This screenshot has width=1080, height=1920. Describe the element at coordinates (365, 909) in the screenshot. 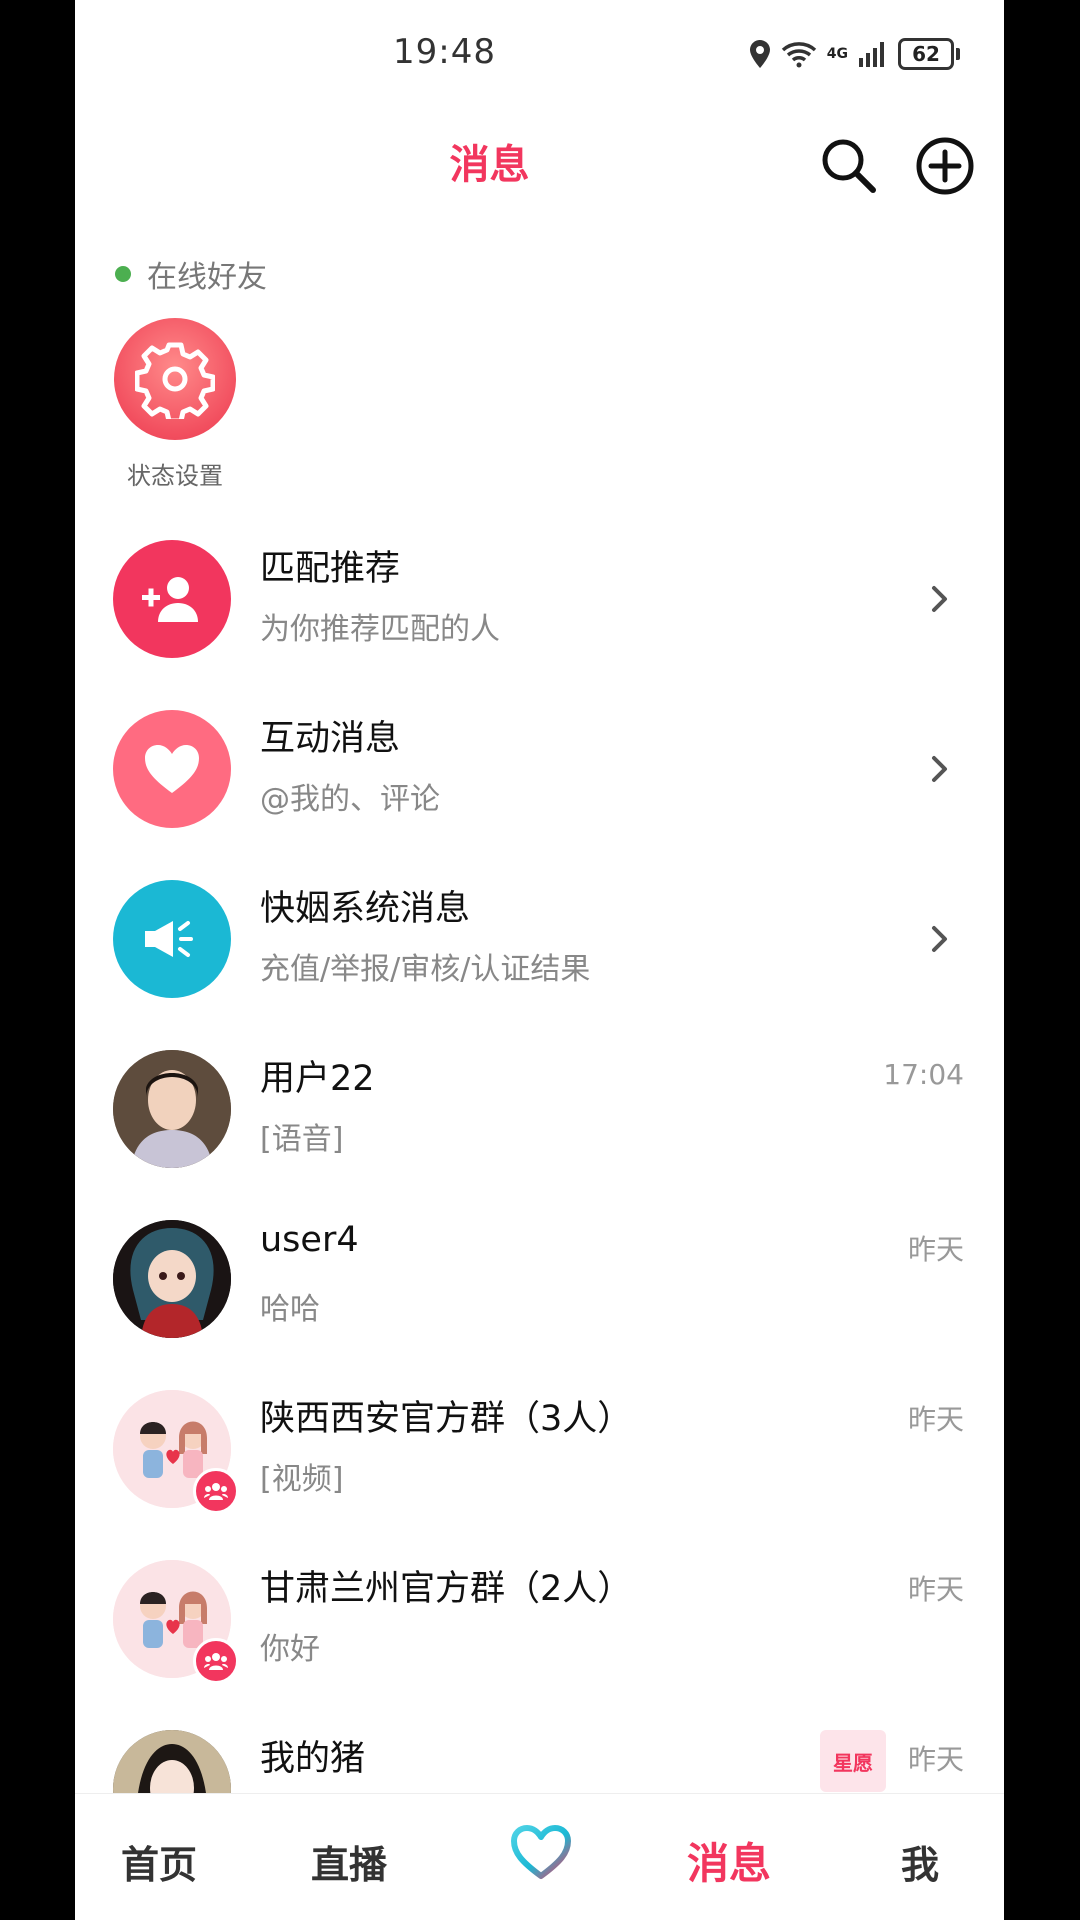

I see `item-title: 快姻系统消息` at that location.